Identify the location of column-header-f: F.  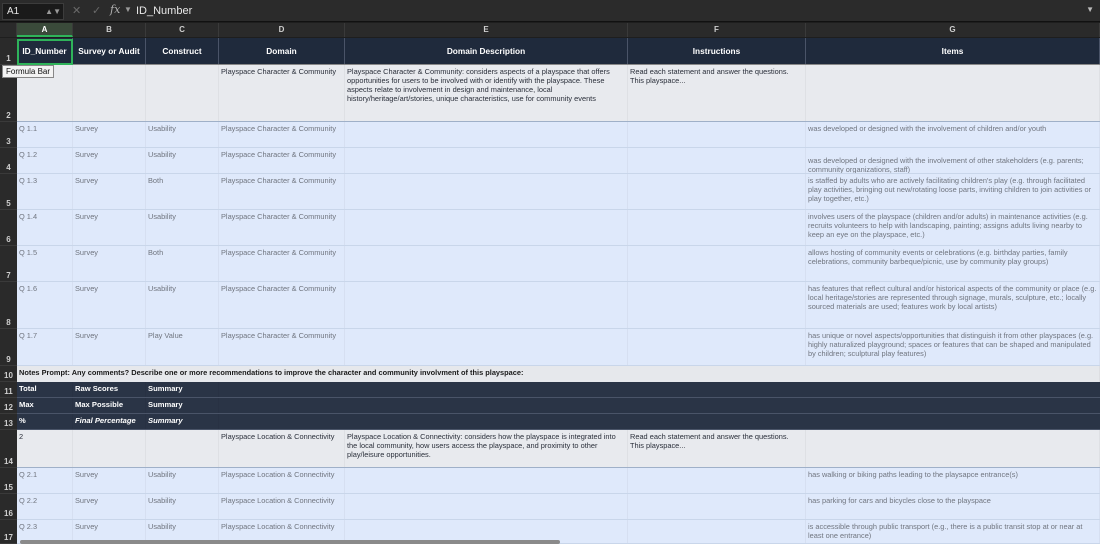
(717, 30).